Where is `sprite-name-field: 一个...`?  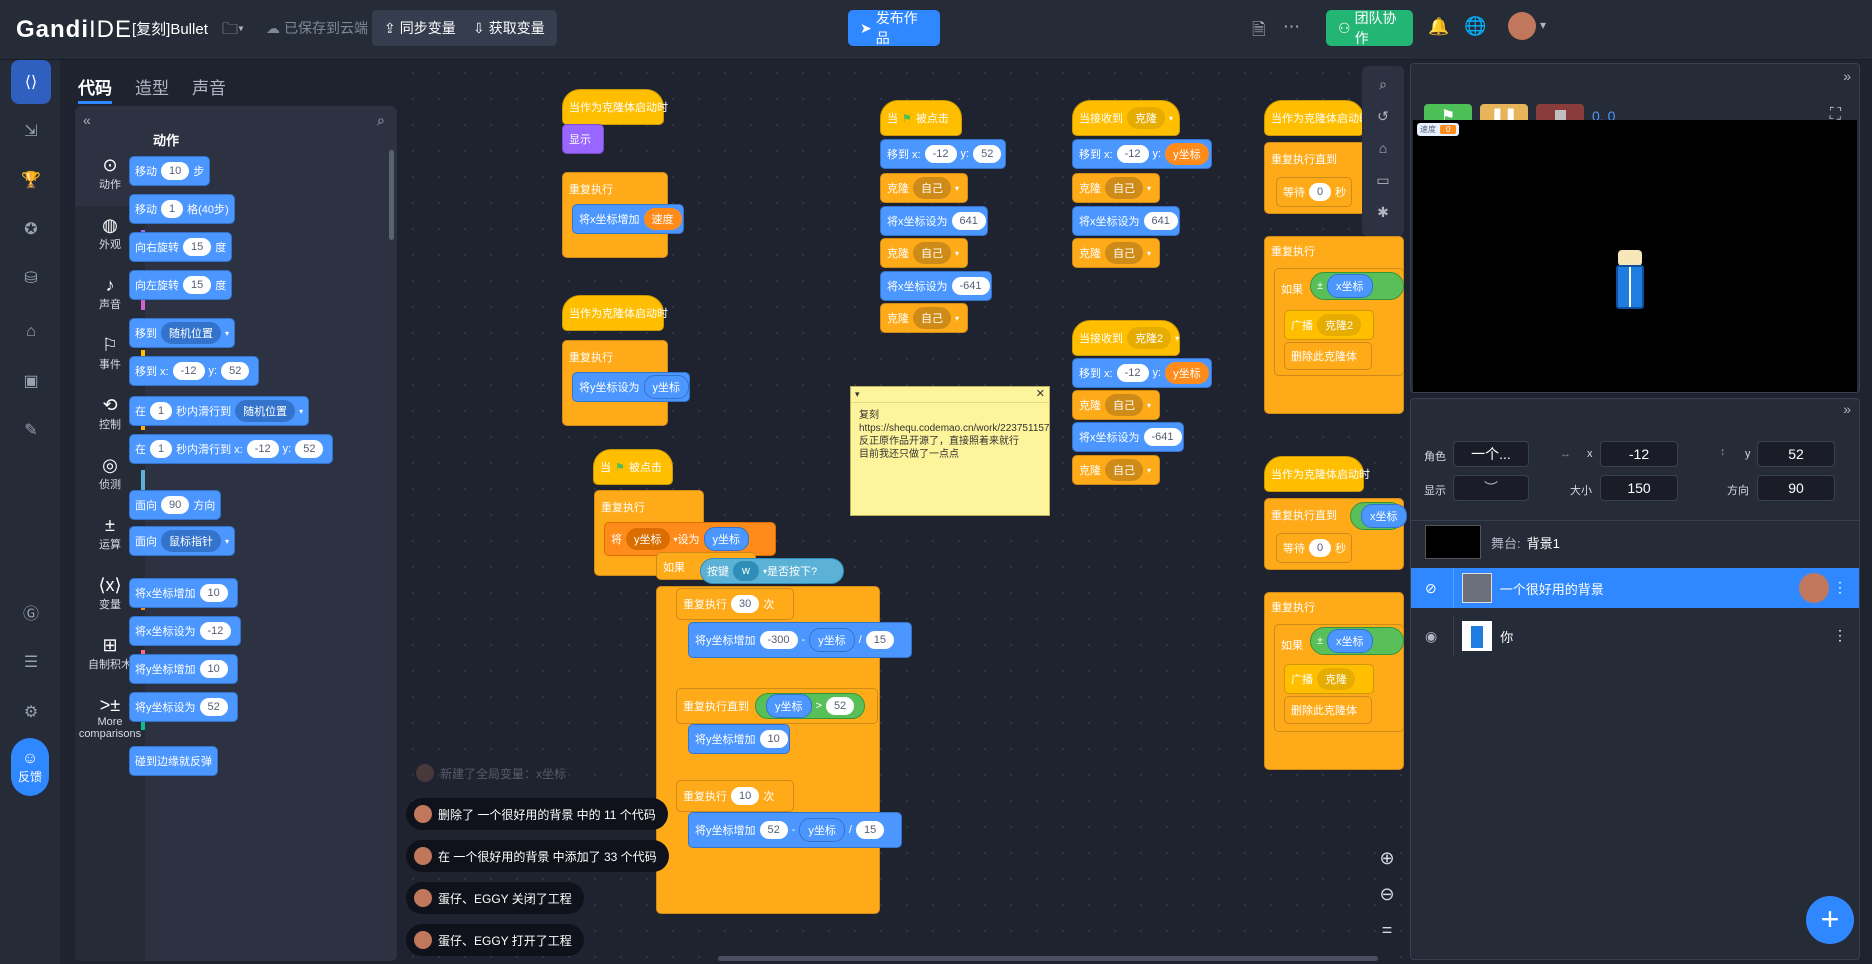 sprite-name-field: 一个... is located at coordinates (1491, 454).